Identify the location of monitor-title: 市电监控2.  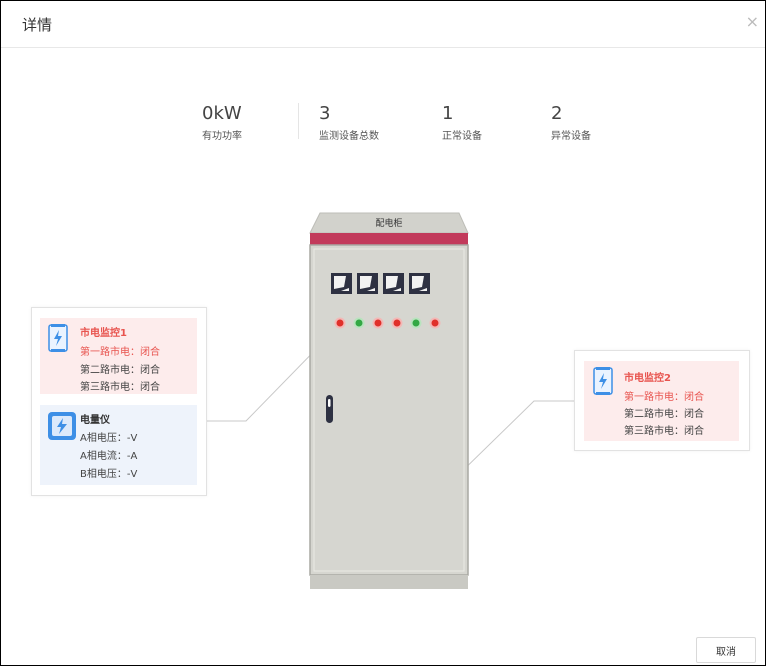
(647, 378).